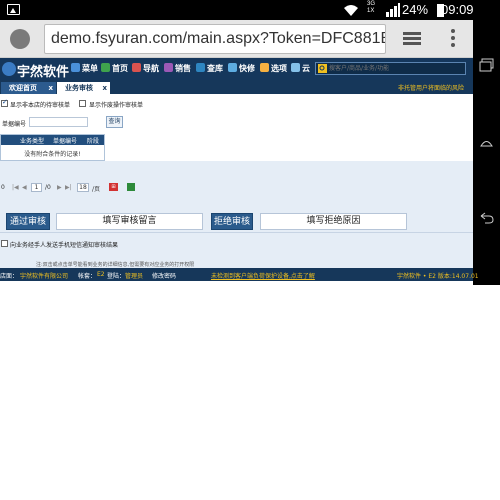 The width and height of the screenshot is (500, 500). What do you see at coordinates (9, 69) in the screenshot?
I see `logo-icon` at bounding box center [9, 69].